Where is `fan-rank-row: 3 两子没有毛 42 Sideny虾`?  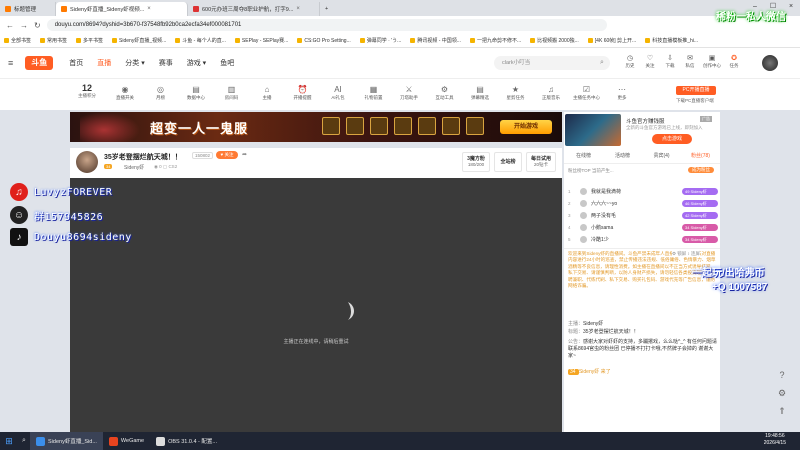
fan-rank-row: 3 两子没有毛 42 Sideny虾 is located at coordinates (643, 215).